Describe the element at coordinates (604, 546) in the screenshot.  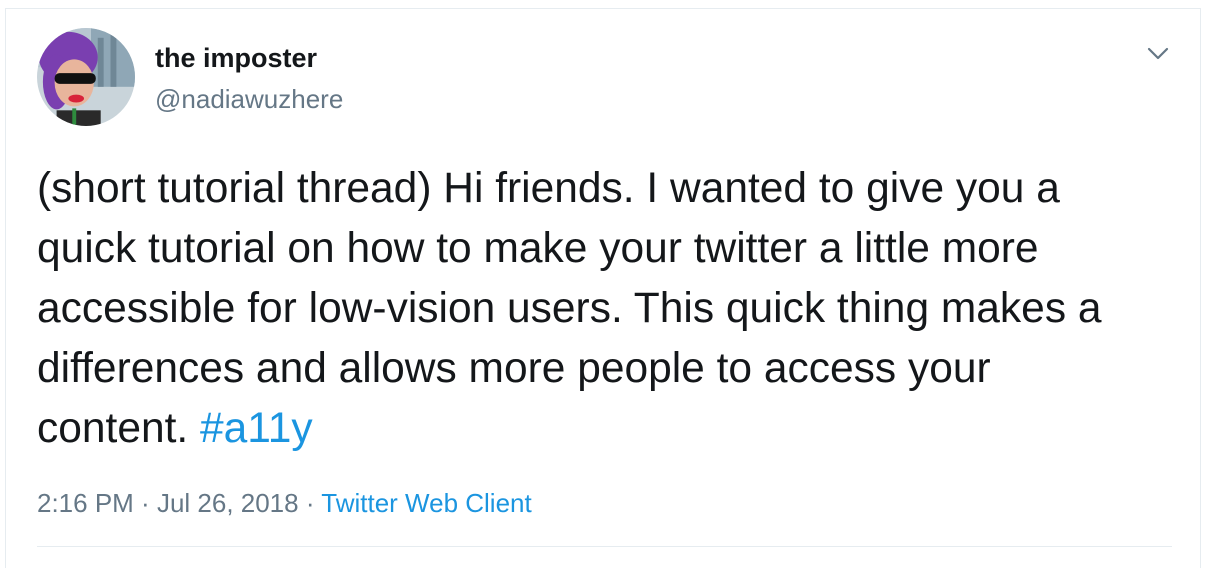
I see `divider` at that location.